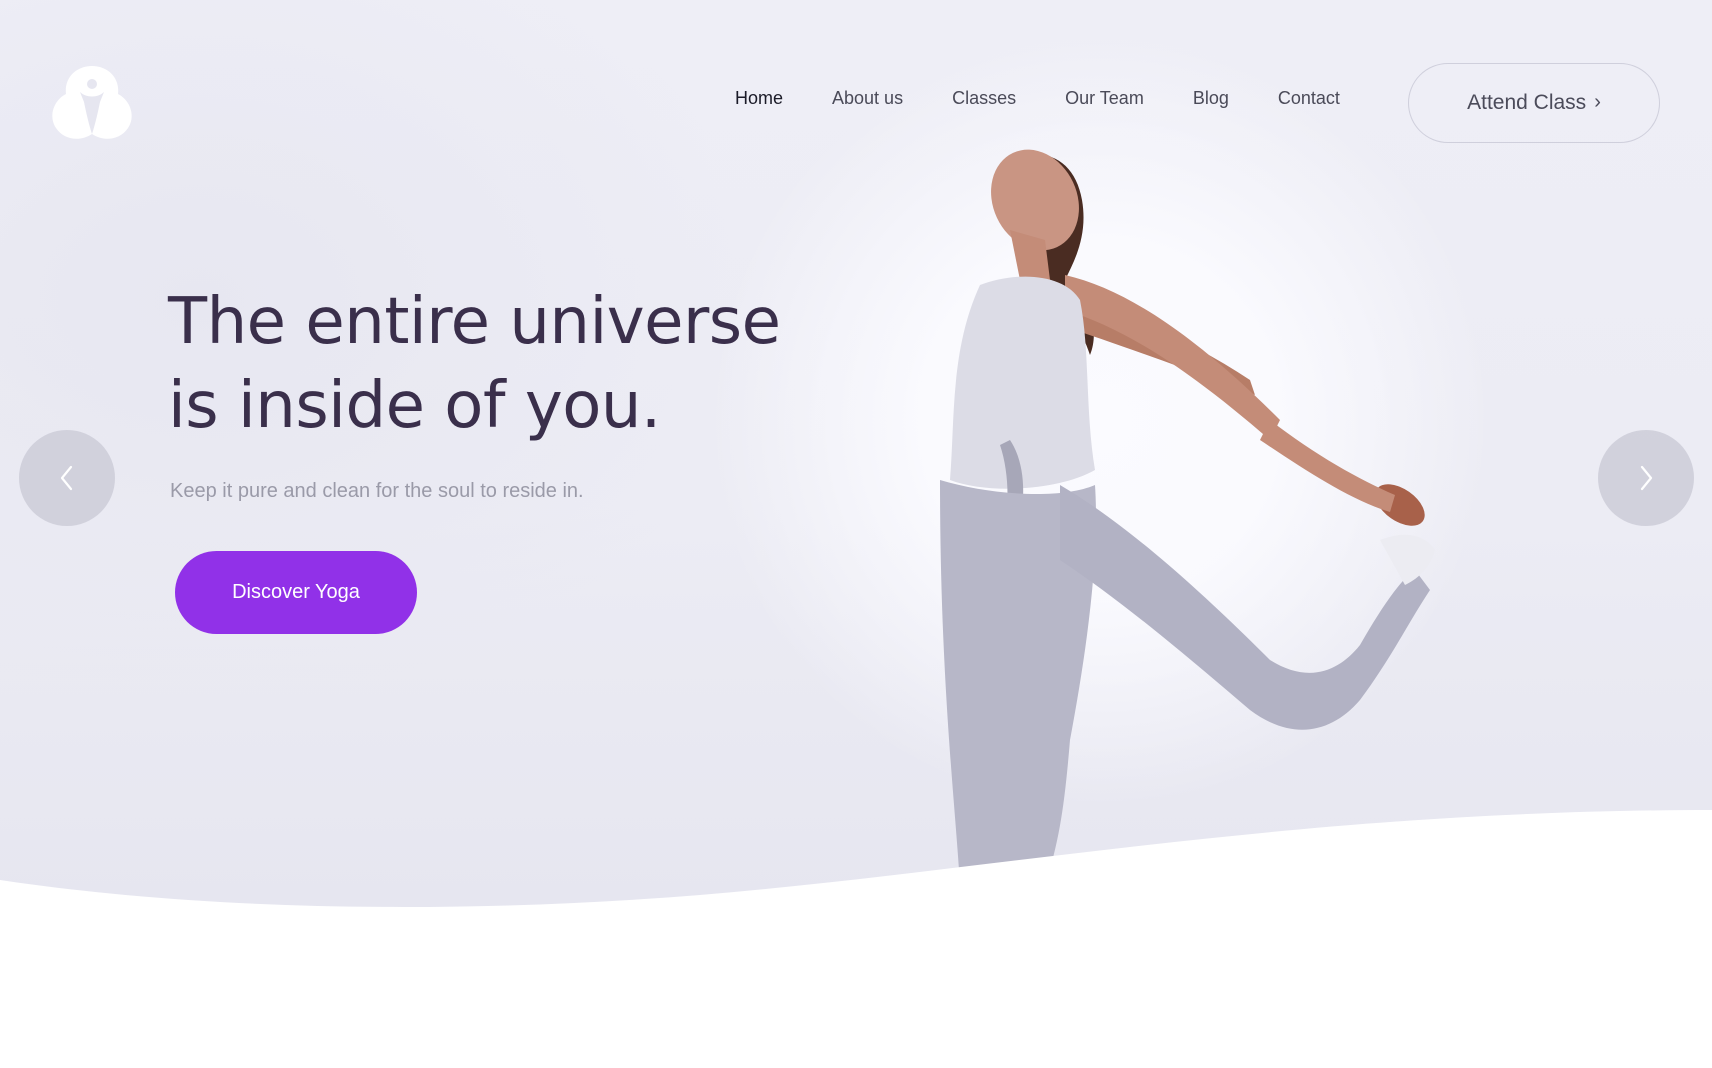 The image size is (1712, 1068). I want to click on chevron-right-icon, so click(1646, 478).